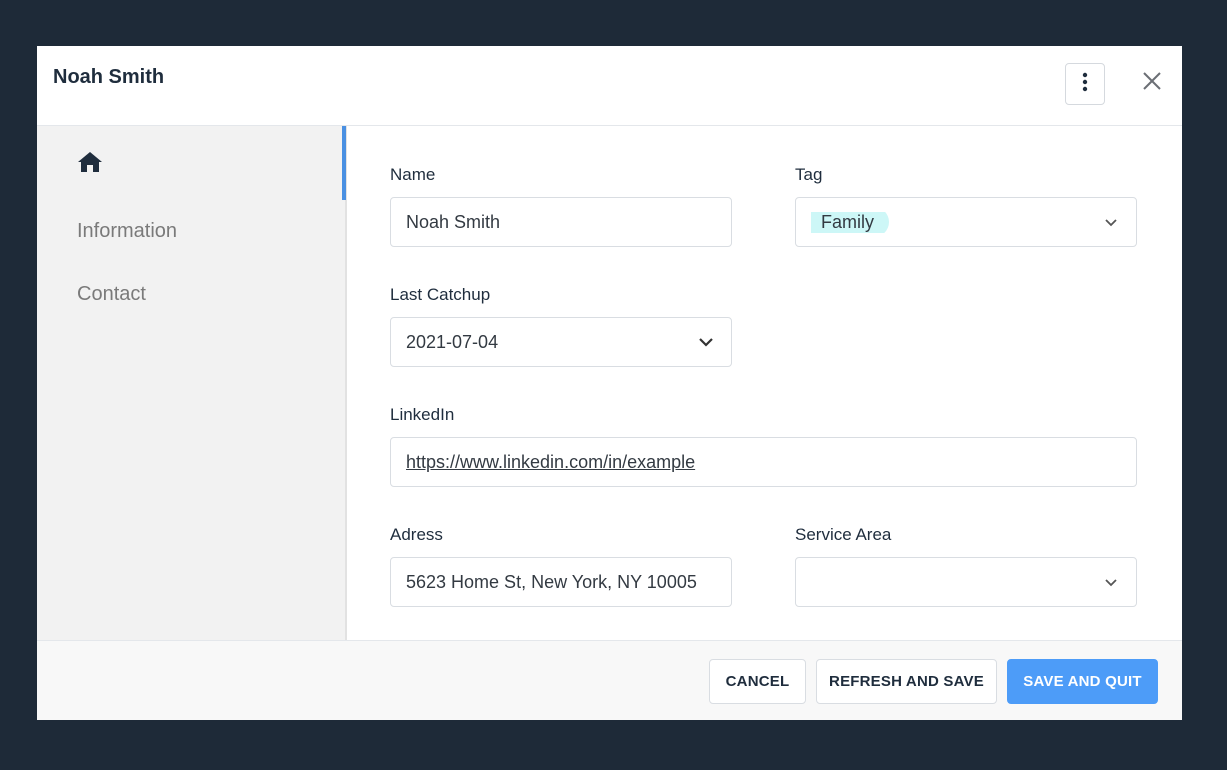  I want to click on last-catchup-value: 2021-07-04, so click(452, 341).